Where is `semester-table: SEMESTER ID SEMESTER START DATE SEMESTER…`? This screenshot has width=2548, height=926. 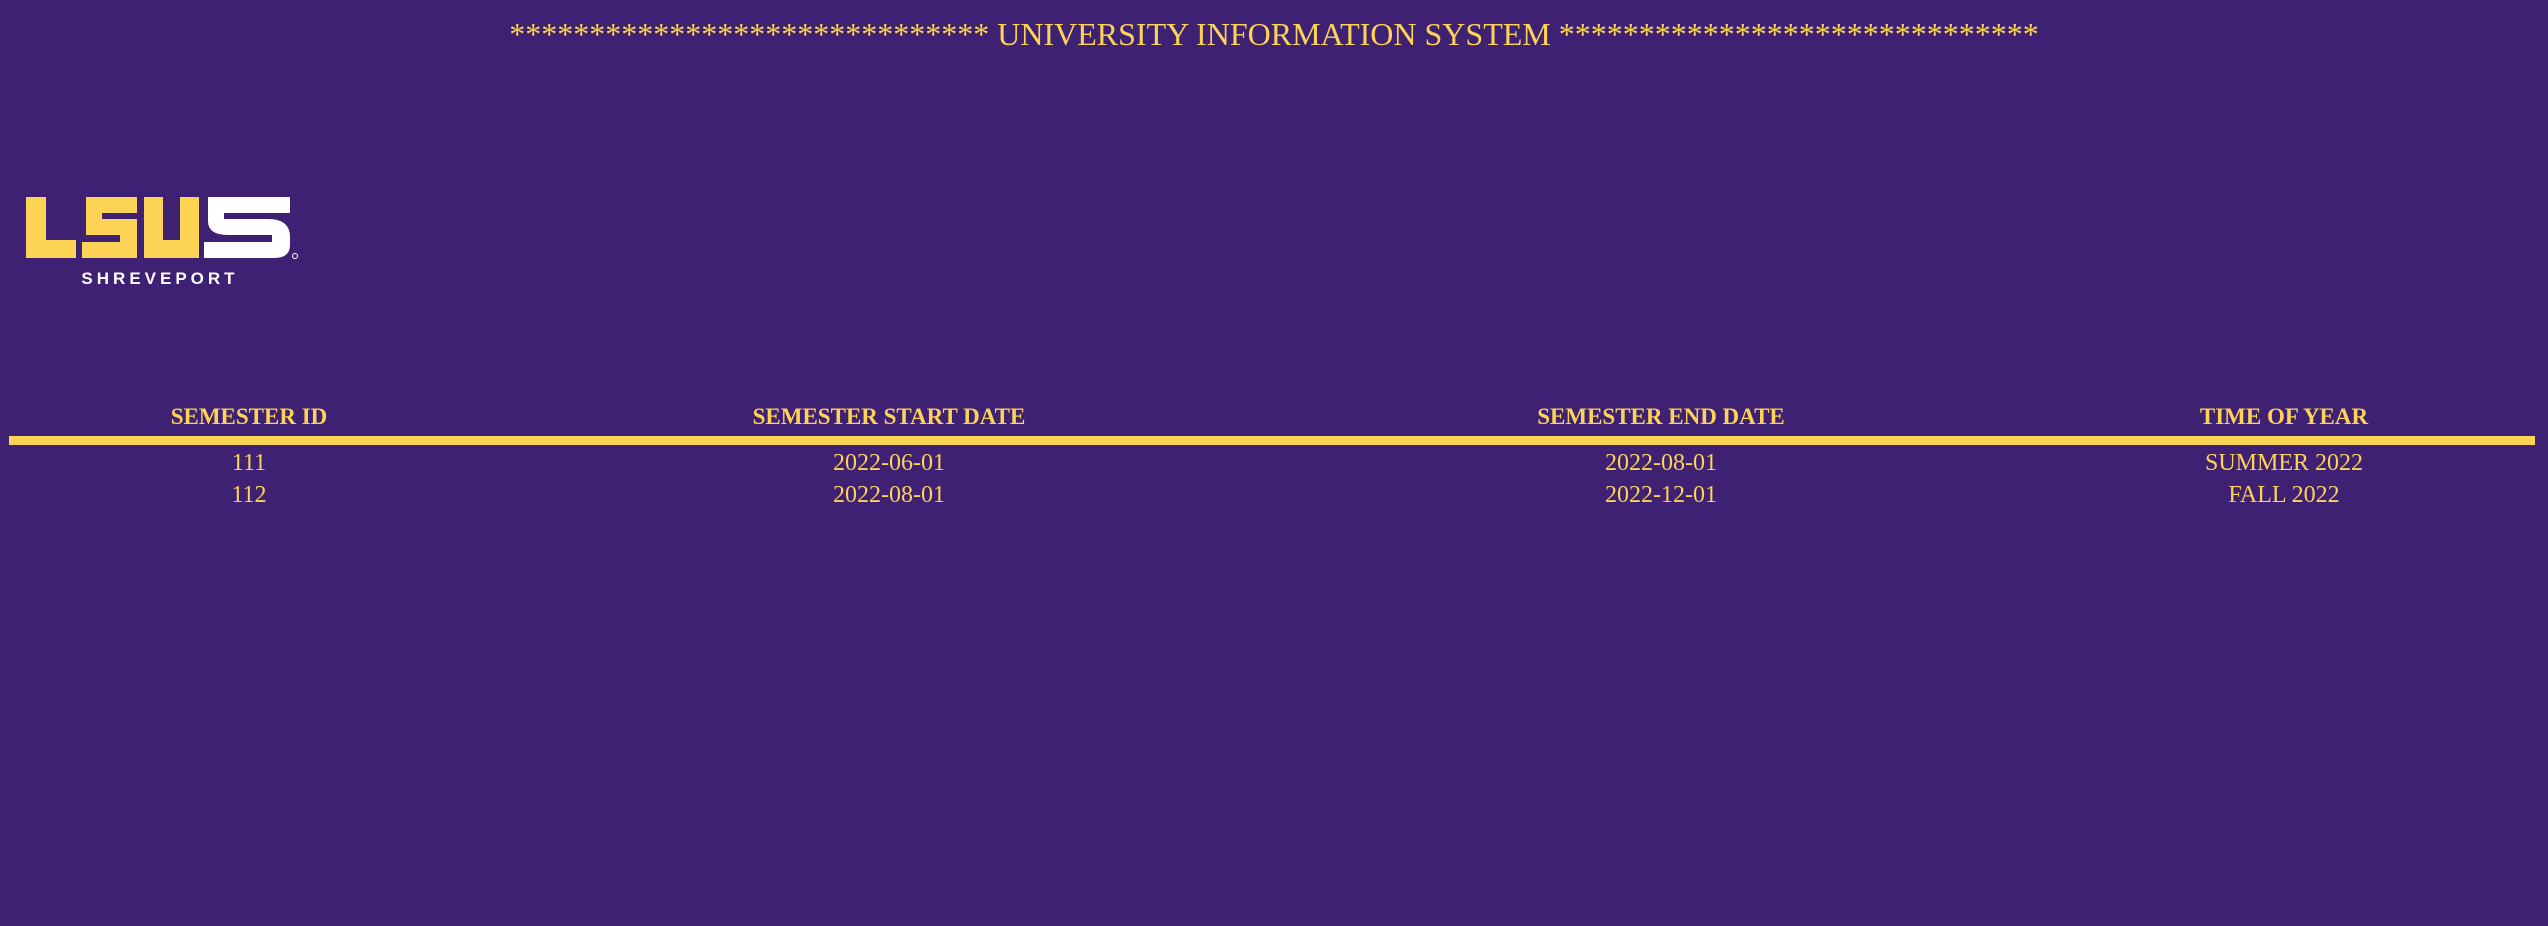
semester-table: SEMESTER ID SEMESTER START DATE SEMESTER… is located at coordinates (1272, 454).